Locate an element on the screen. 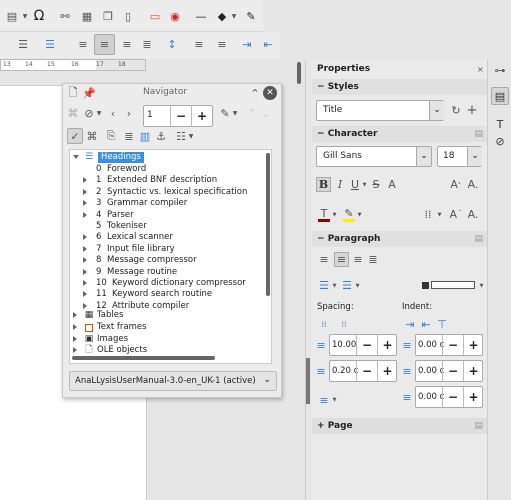  styles-section-header: − Styles is located at coordinates (399, 87).